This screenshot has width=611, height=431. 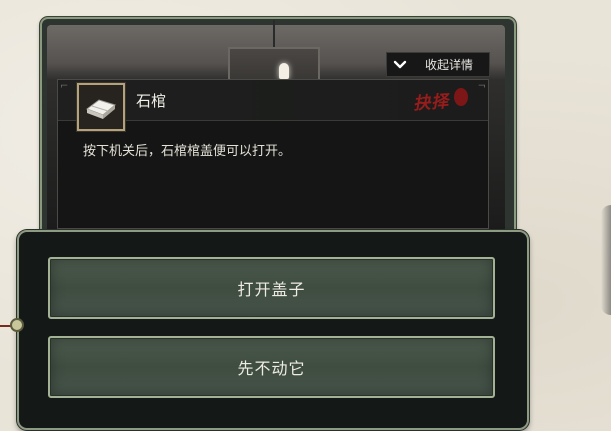 What do you see at coordinates (606, 260) in the screenshot?
I see `right-edge-shadow` at bounding box center [606, 260].